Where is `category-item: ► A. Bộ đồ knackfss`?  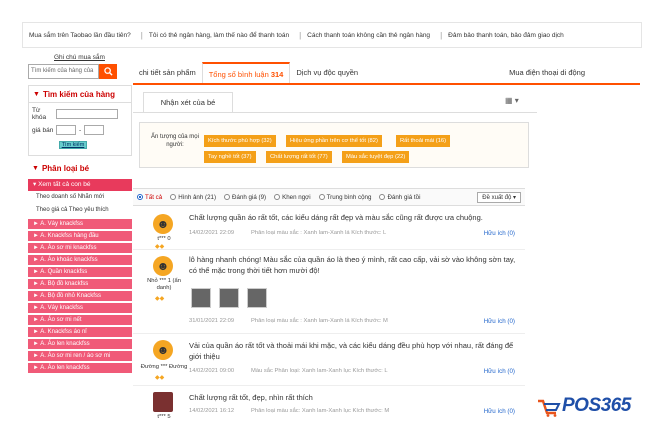
category-item: ► A. Bộ đồ knackfss is located at coordinates (80, 284).